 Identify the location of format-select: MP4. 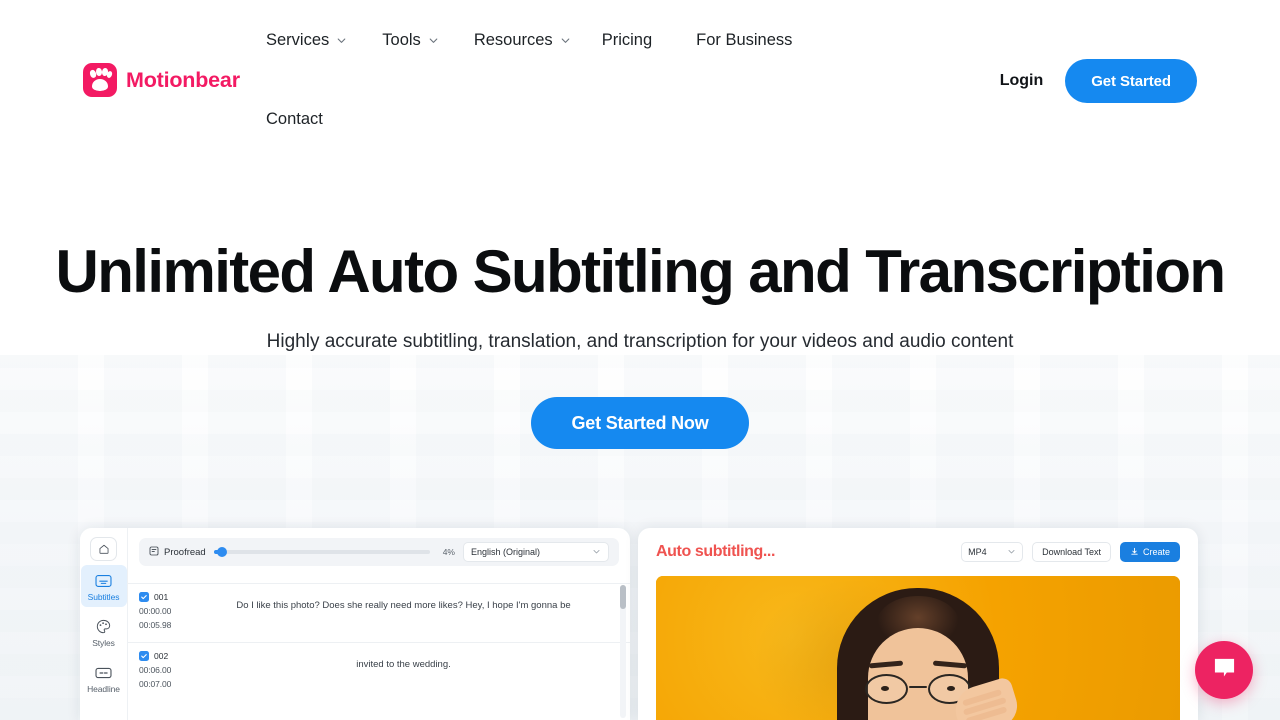
(992, 552).